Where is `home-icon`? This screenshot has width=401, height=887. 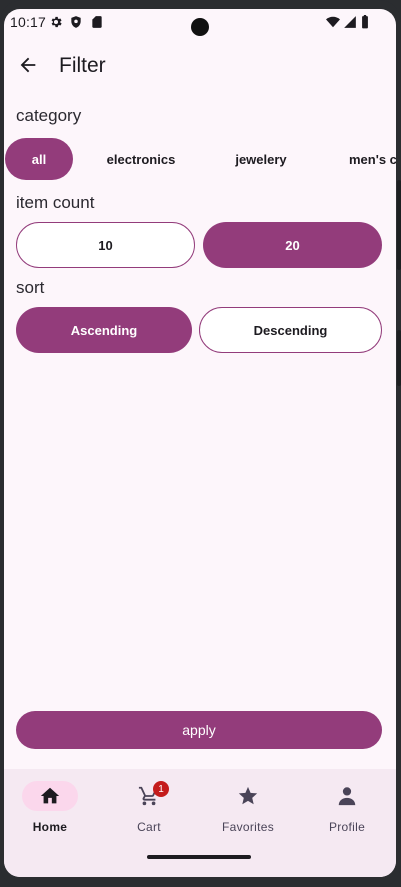
home-icon is located at coordinates (50, 795).